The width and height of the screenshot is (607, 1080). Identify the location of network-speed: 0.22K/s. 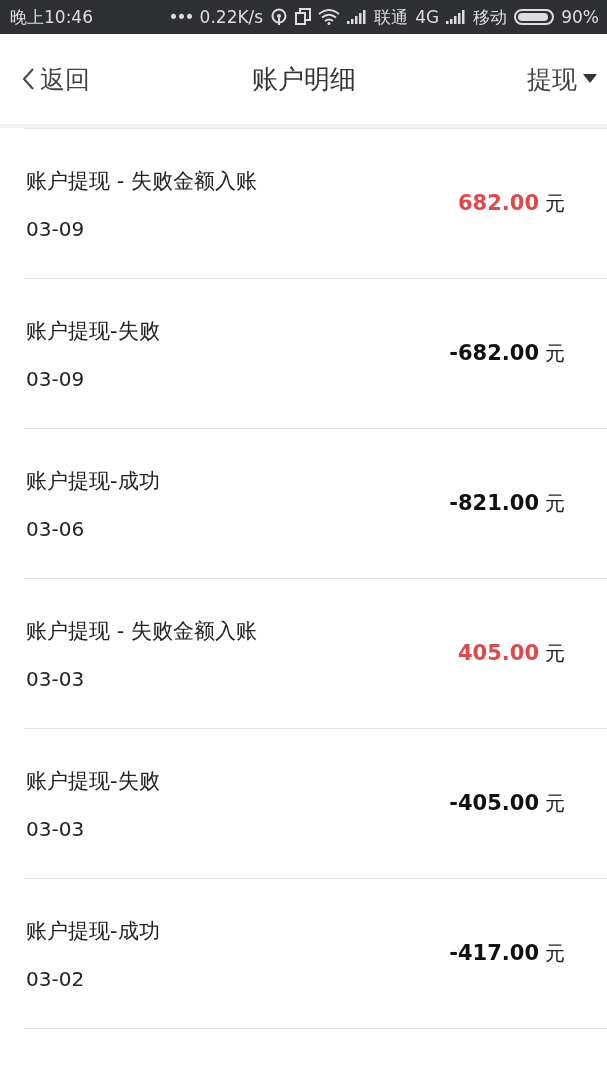
(231, 17).